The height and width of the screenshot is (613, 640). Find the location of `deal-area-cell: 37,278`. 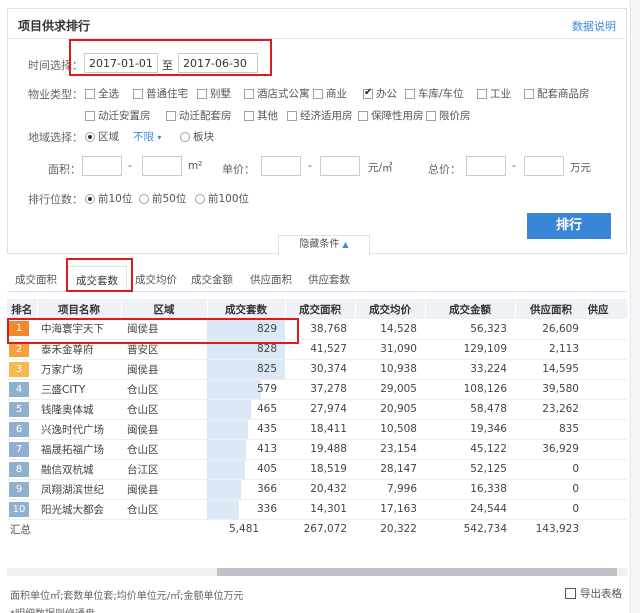

deal-area-cell: 37,278 is located at coordinates (320, 389).